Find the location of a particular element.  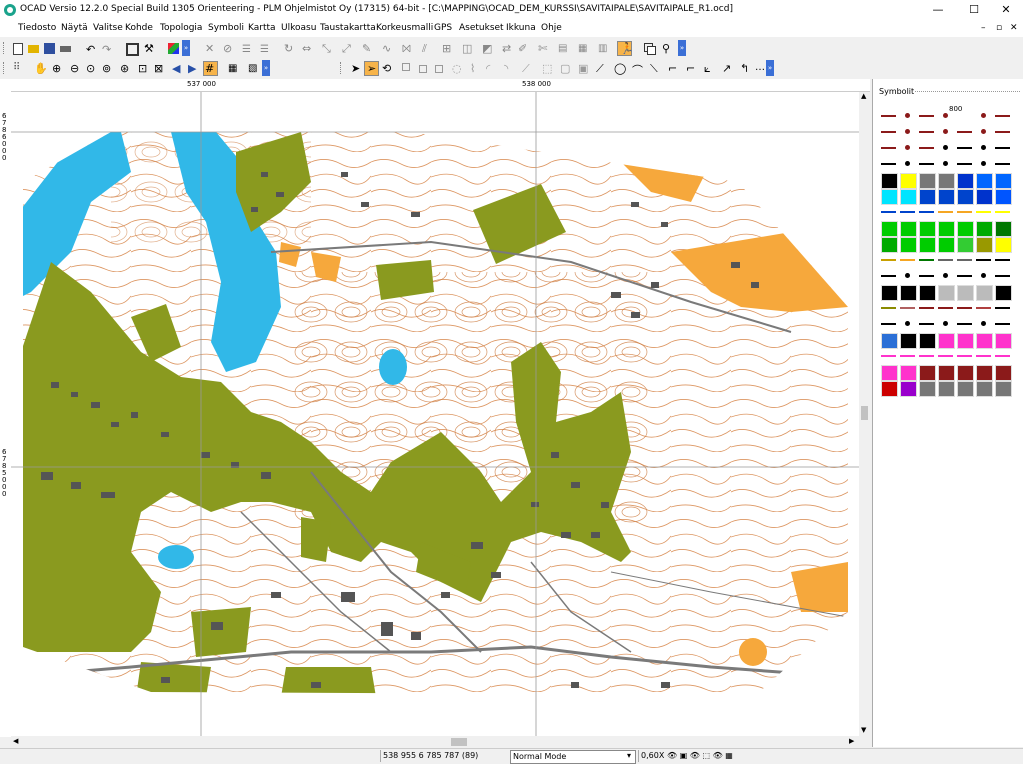

text-edit-icon: ▤ is located at coordinates (563, 48).